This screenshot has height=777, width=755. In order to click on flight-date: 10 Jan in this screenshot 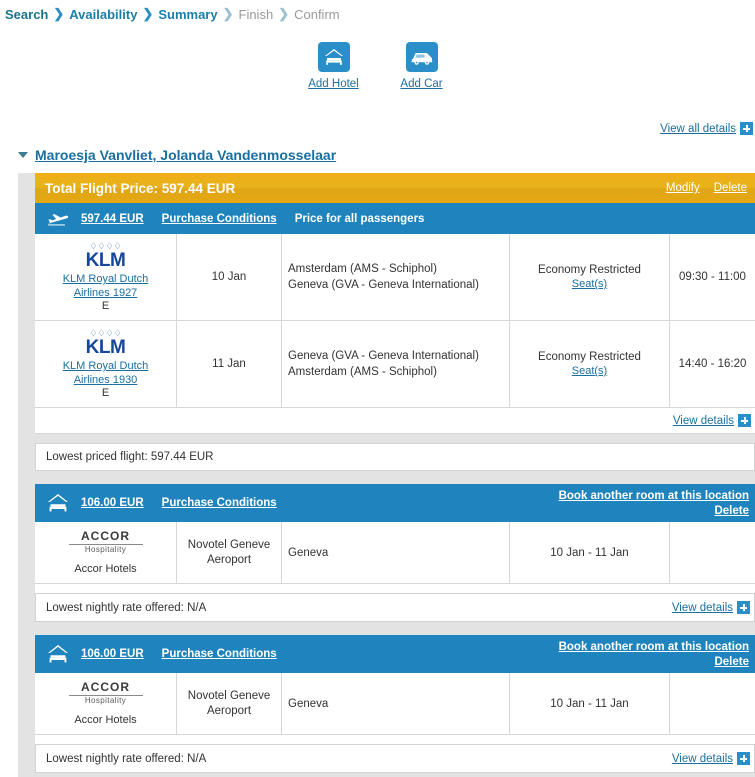, I will do `click(229, 277)`.